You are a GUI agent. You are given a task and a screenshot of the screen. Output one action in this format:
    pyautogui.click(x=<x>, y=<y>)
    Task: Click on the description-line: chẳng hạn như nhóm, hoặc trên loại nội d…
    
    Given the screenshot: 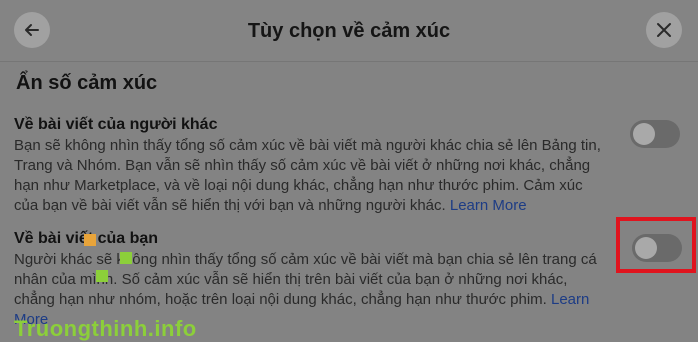 What is the action you would take?
    pyautogui.click(x=314, y=300)
    